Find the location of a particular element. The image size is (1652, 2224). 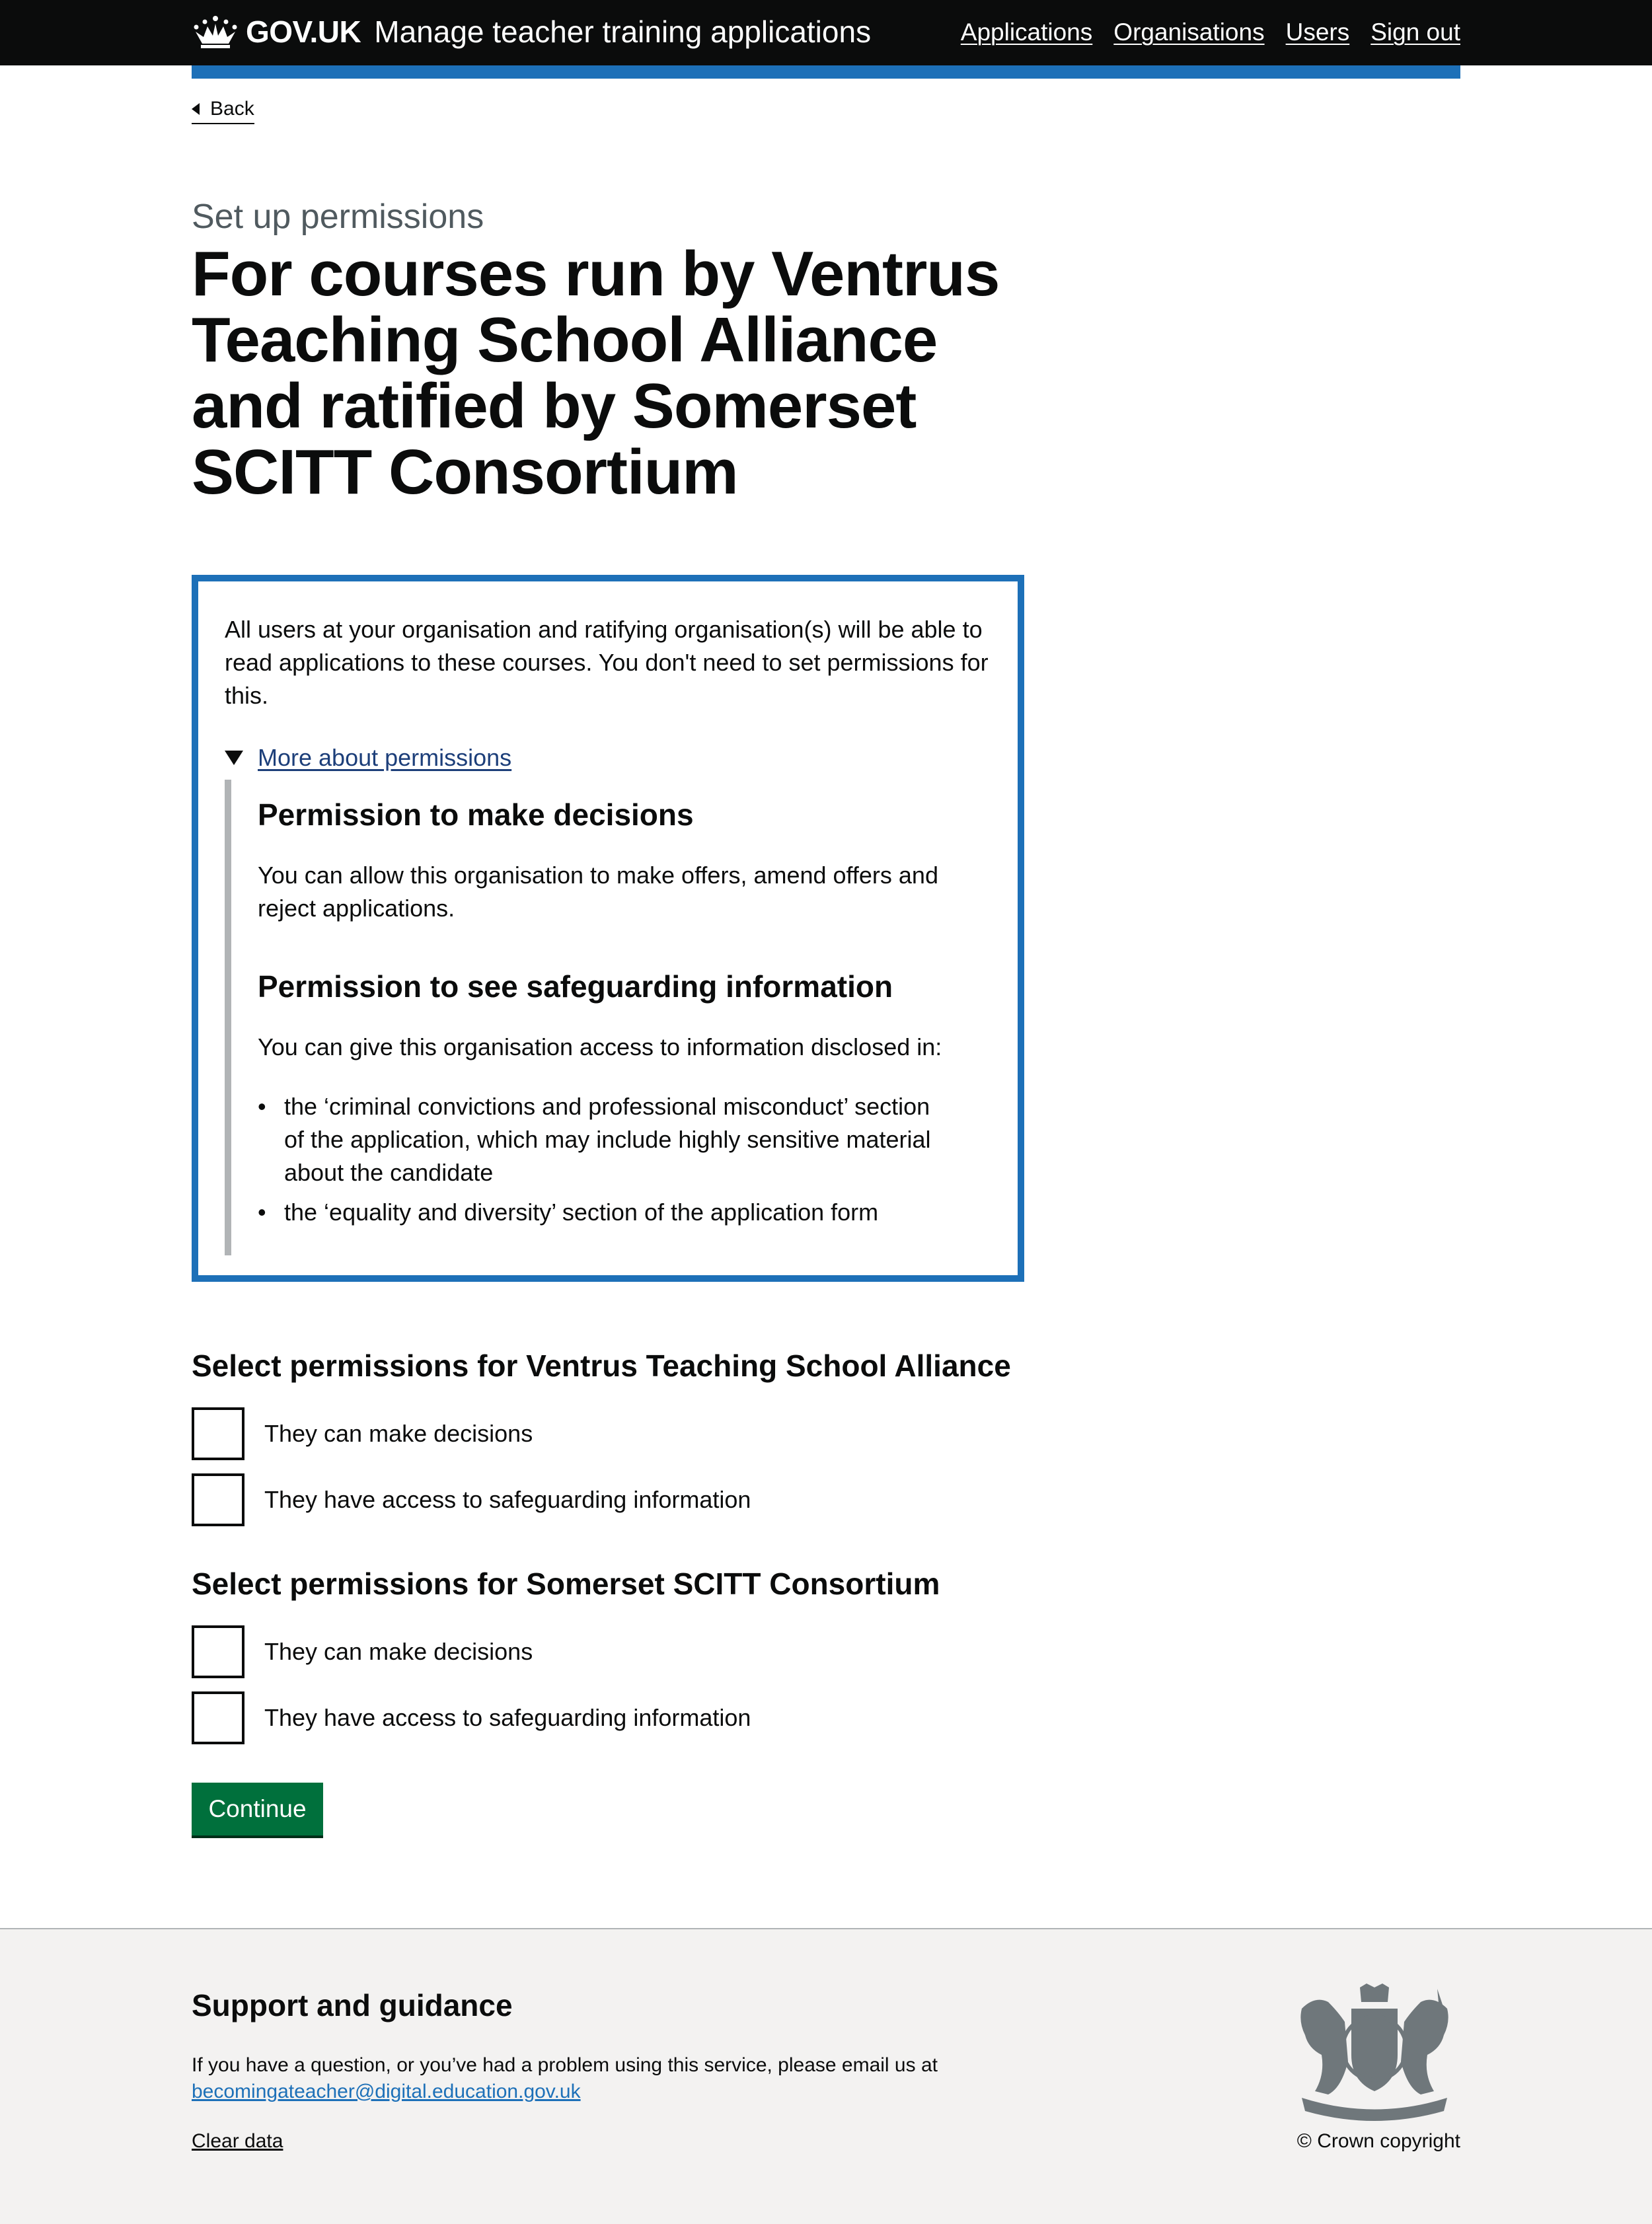

continue-button: Continue is located at coordinates (257, 1809).